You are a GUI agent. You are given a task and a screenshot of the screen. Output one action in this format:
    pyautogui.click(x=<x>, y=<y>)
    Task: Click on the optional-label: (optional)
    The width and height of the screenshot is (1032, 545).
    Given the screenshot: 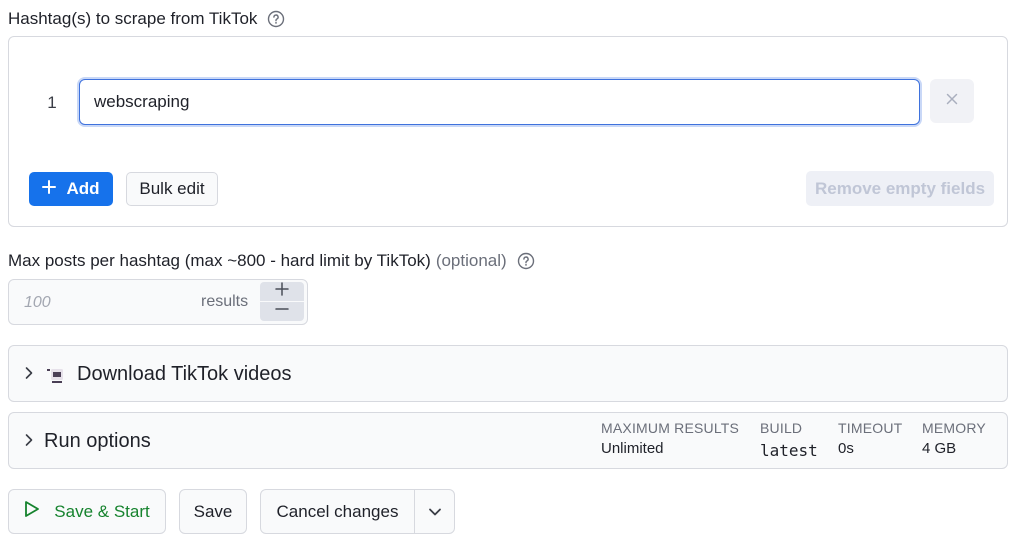 What is the action you would take?
    pyautogui.click(x=471, y=260)
    